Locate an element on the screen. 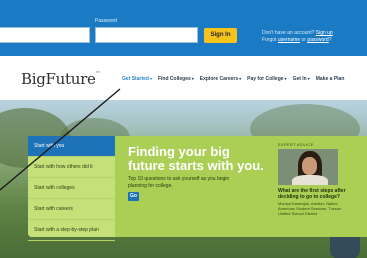 This screenshot has height=258, width=367. hero-headline: Finding your big future starts with you. is located at coordinates (196, 159).